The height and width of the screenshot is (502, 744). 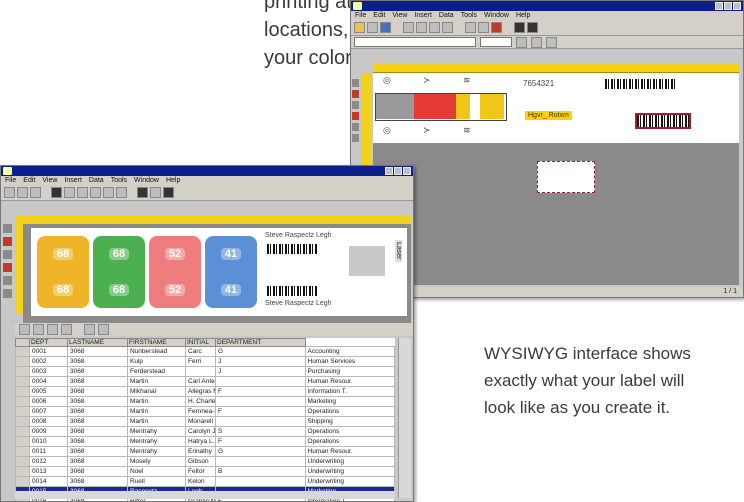 I want to click on col-header, so click(x=22, y=342).